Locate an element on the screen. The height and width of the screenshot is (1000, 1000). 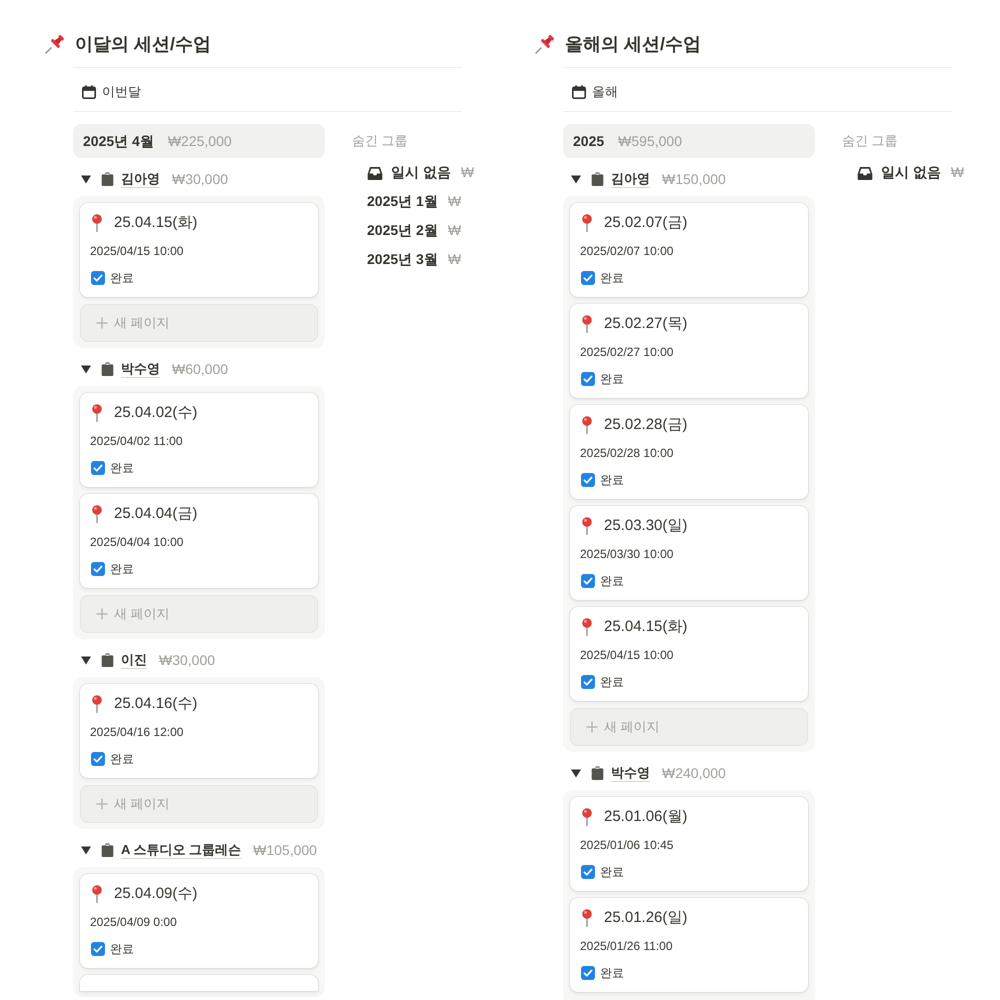
subgroup-total: ₩240,000 is located at coordinates (694, 773).